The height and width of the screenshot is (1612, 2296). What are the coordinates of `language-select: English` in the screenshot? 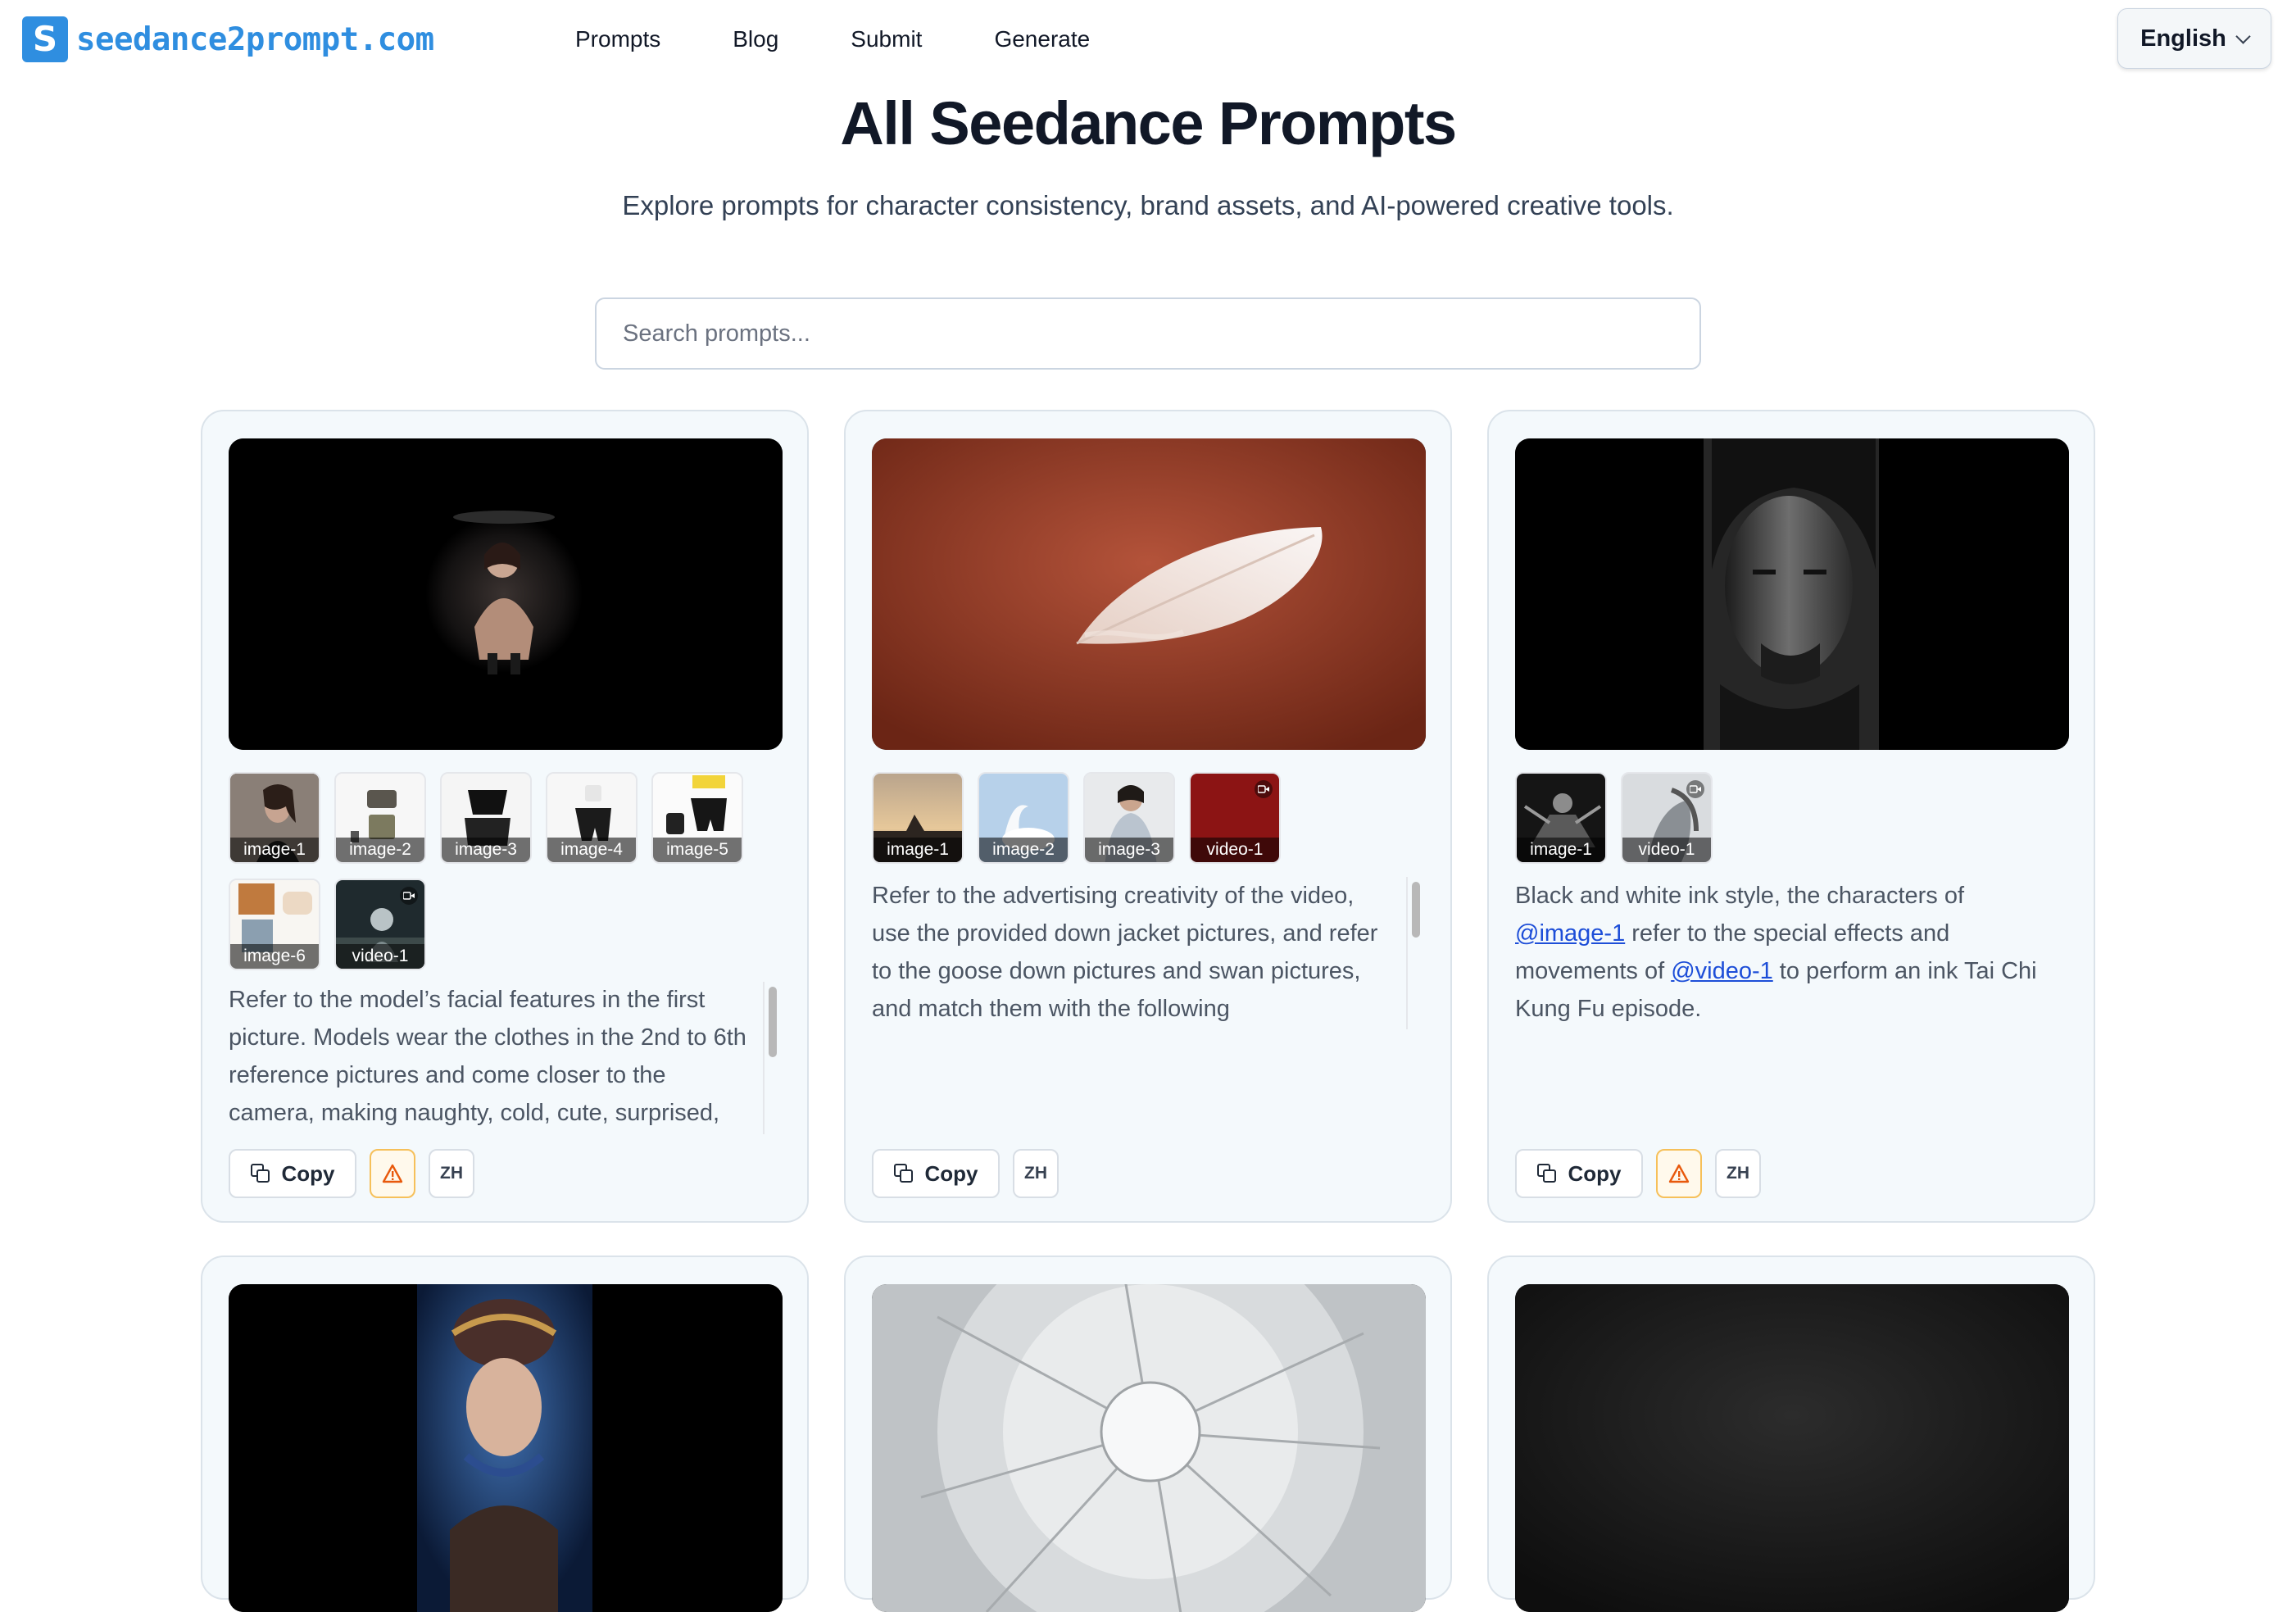 It's located at (2194, 38).